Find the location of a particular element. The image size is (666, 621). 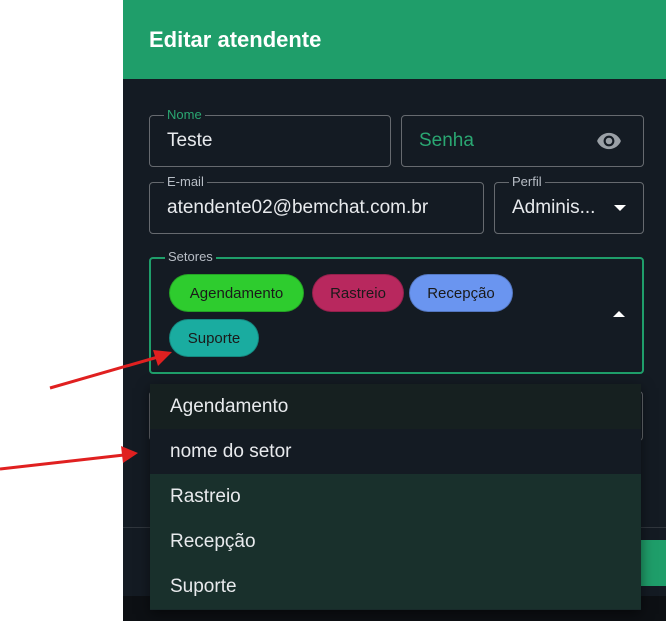

email-value: atendente02@bemchat.com.br is located at coordinates (298, 207).